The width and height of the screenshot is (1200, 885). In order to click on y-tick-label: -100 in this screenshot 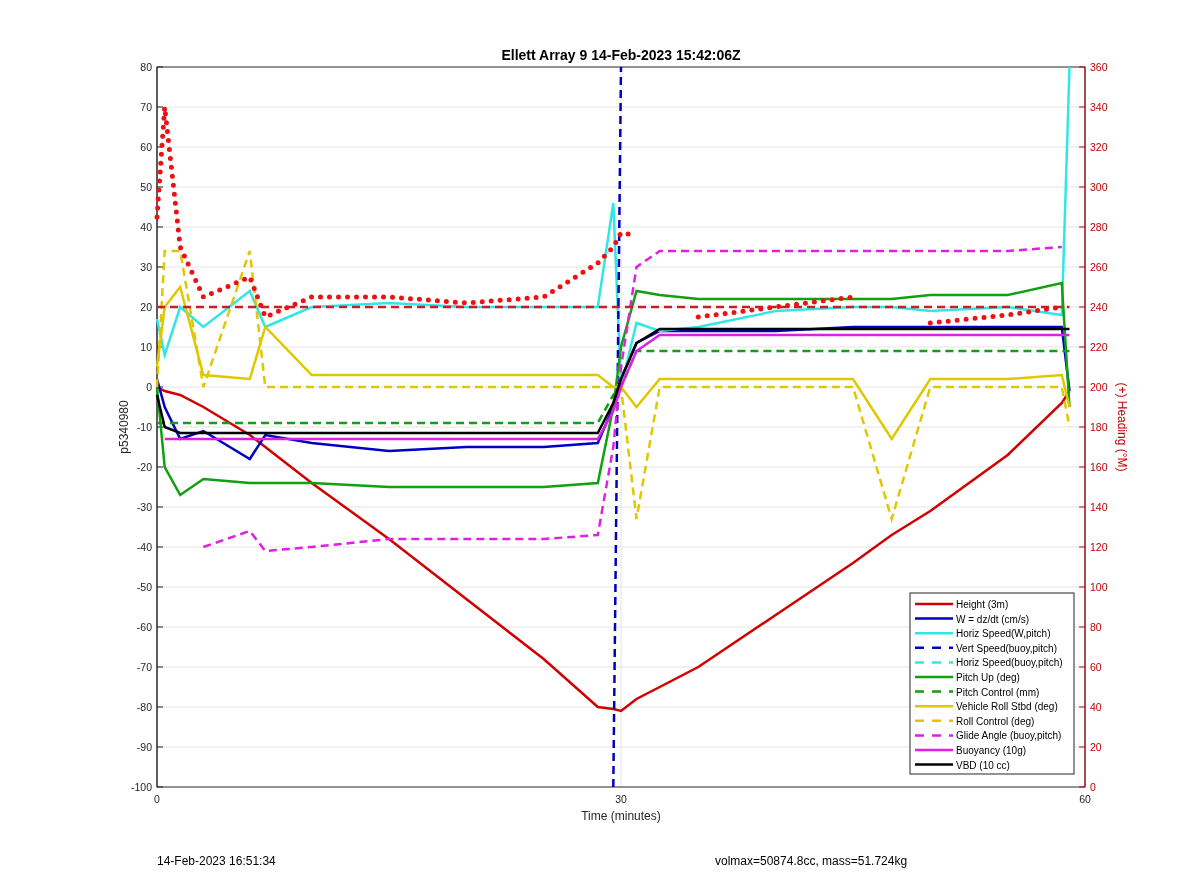, I will do `click(141, 787)`.